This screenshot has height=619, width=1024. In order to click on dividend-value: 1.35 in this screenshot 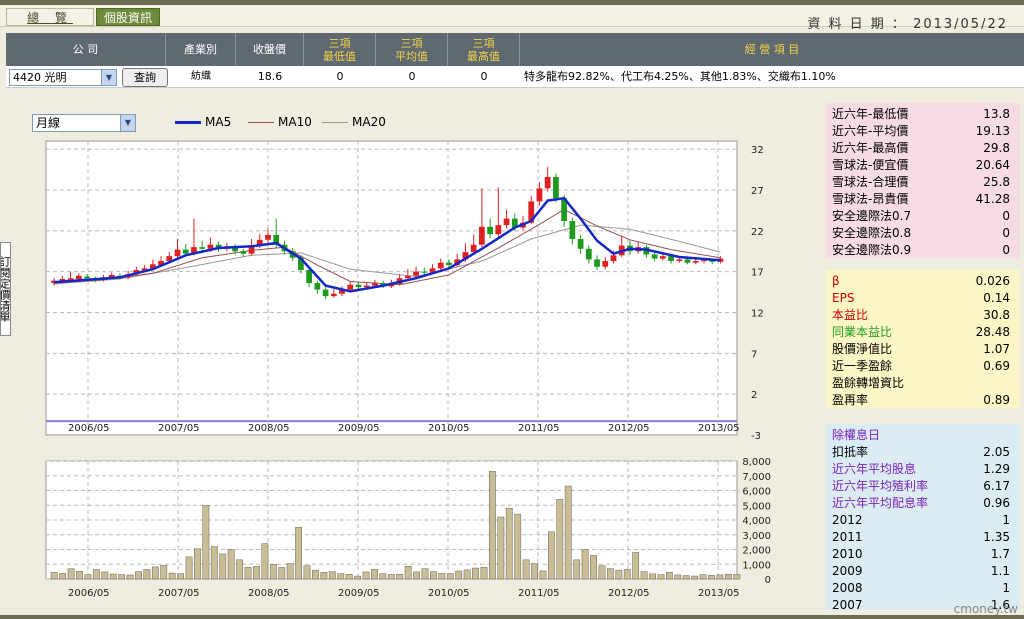, I will do `click(996, 537)`.